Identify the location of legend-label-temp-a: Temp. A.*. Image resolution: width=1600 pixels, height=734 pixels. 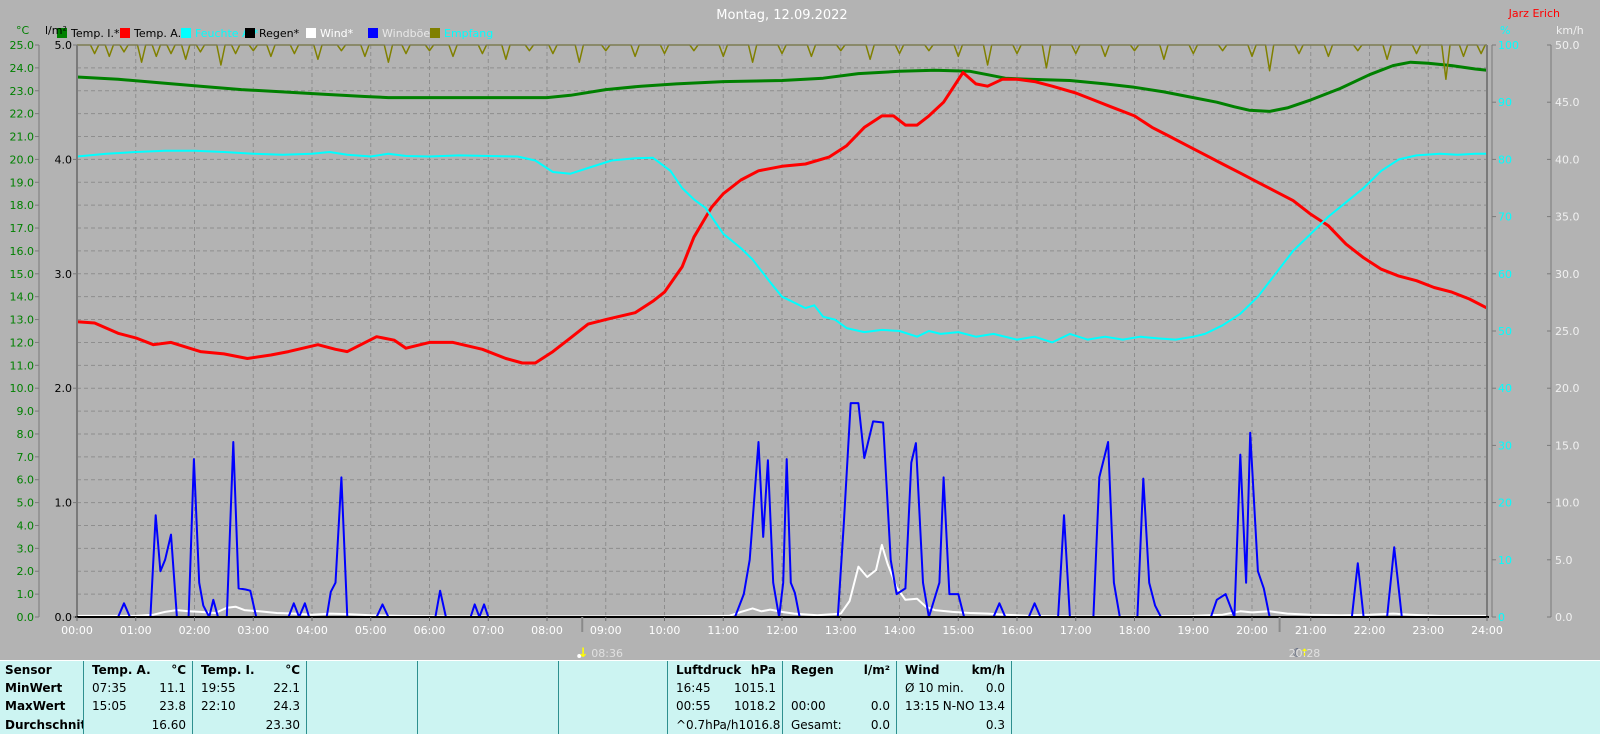
(160, 33).